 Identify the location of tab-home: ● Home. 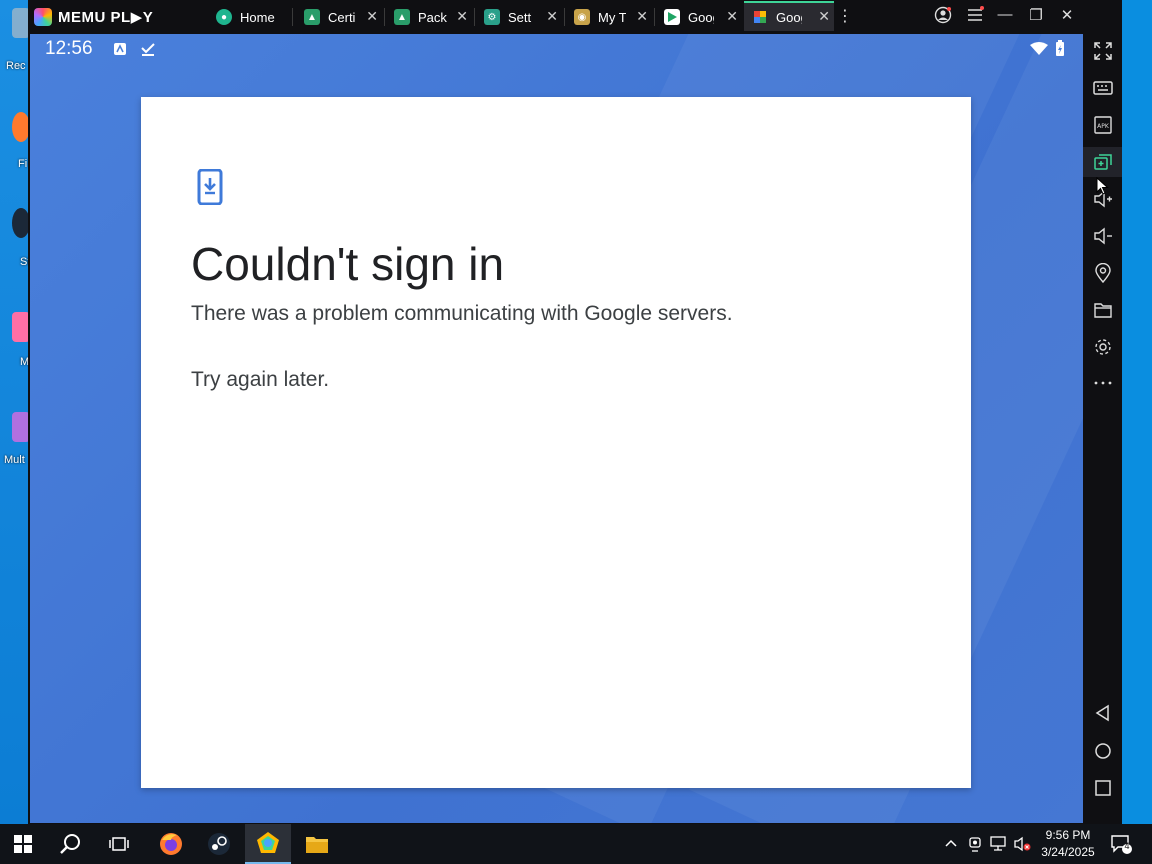
(251, 17).